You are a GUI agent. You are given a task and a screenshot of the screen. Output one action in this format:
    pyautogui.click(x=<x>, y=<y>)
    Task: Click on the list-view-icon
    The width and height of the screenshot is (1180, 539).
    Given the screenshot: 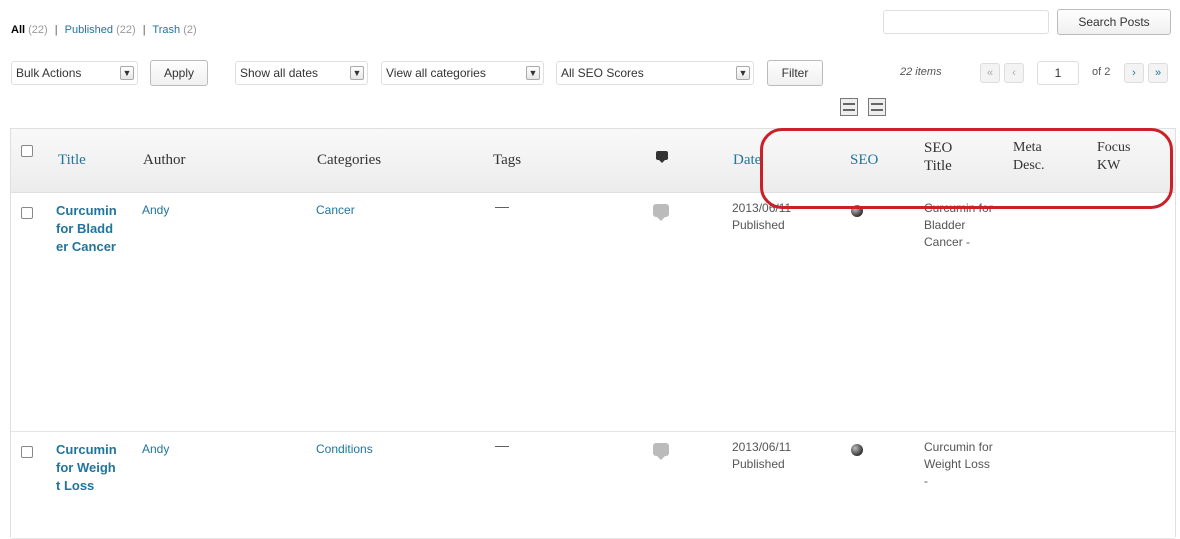 What is the action you would take?
    pyautogui.click(x=849, y=107)
    